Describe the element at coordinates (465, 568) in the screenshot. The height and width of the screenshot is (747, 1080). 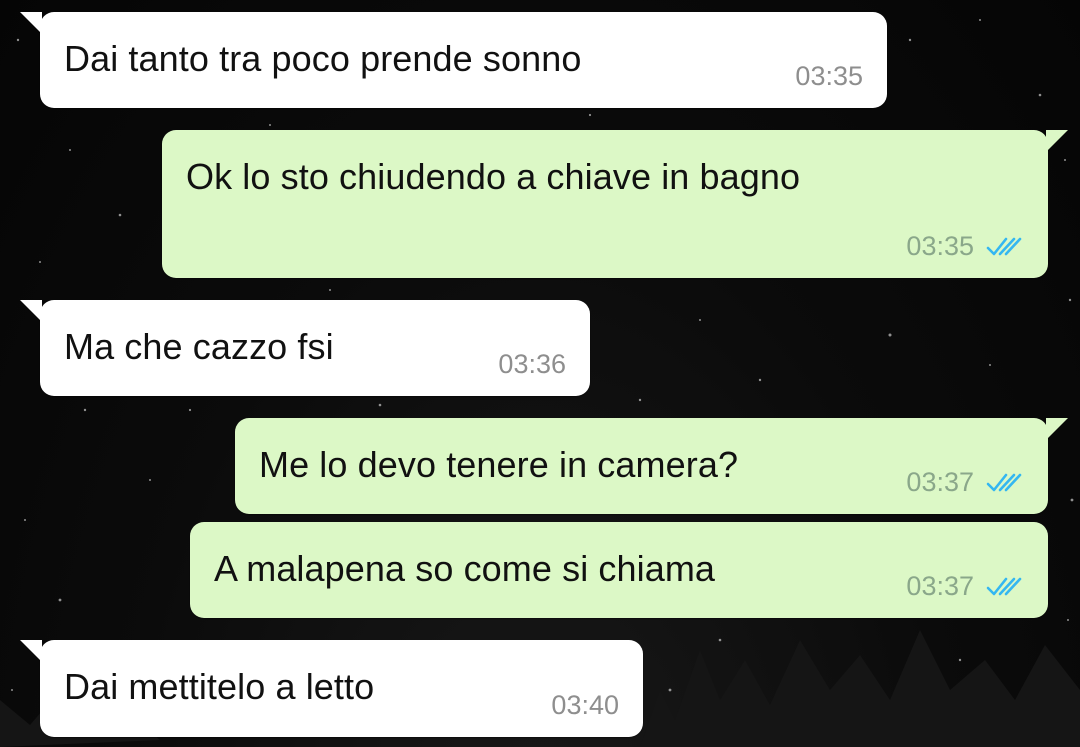
I see `message-text: A malapena so come si chiama` at that location.